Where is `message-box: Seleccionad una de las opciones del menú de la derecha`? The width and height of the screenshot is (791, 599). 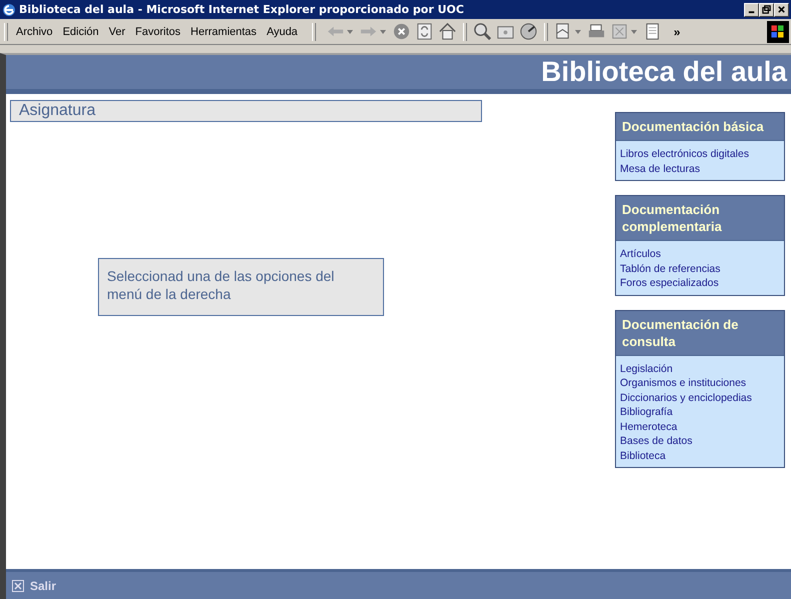 message-box: Seleccionad una de las opciones del menú de la derecha is located at coordinates (241, 287).